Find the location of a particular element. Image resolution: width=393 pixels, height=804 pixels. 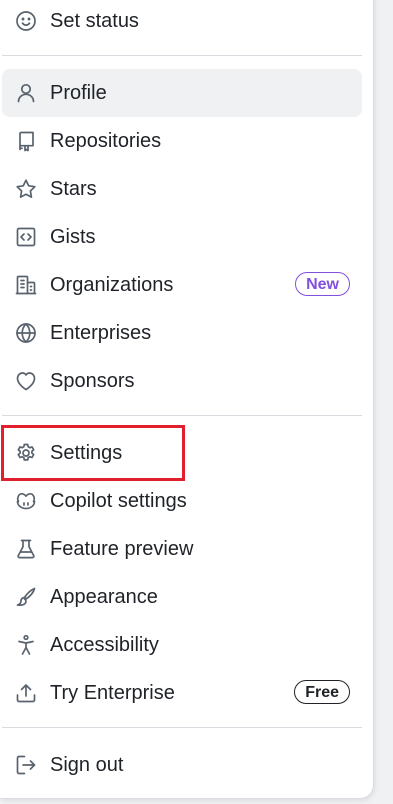

menu-item-stars: Stars is located at coordinates (182, 189).